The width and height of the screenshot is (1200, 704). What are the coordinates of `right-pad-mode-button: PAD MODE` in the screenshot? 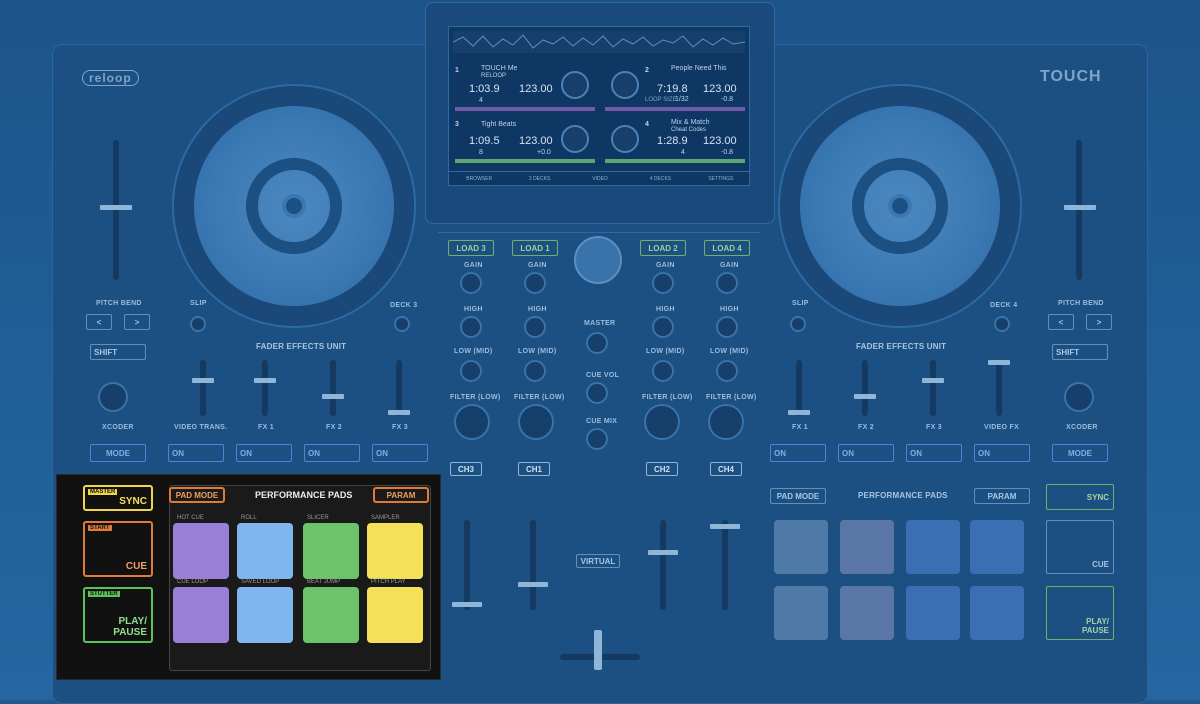 It's located at (798, 496).